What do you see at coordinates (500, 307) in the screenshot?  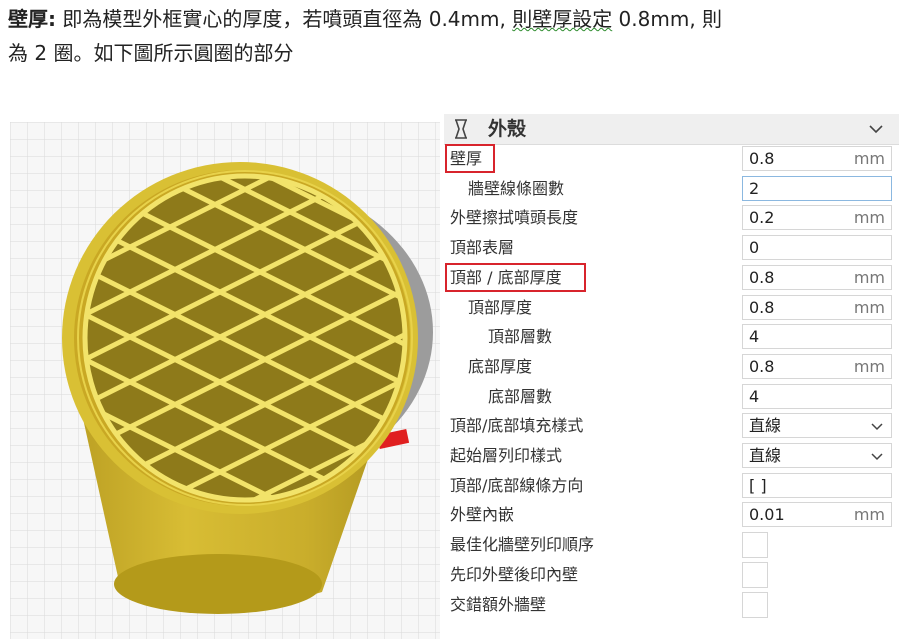 I see `setting-label: 頂部厚度` at bounding box center [500, 307].